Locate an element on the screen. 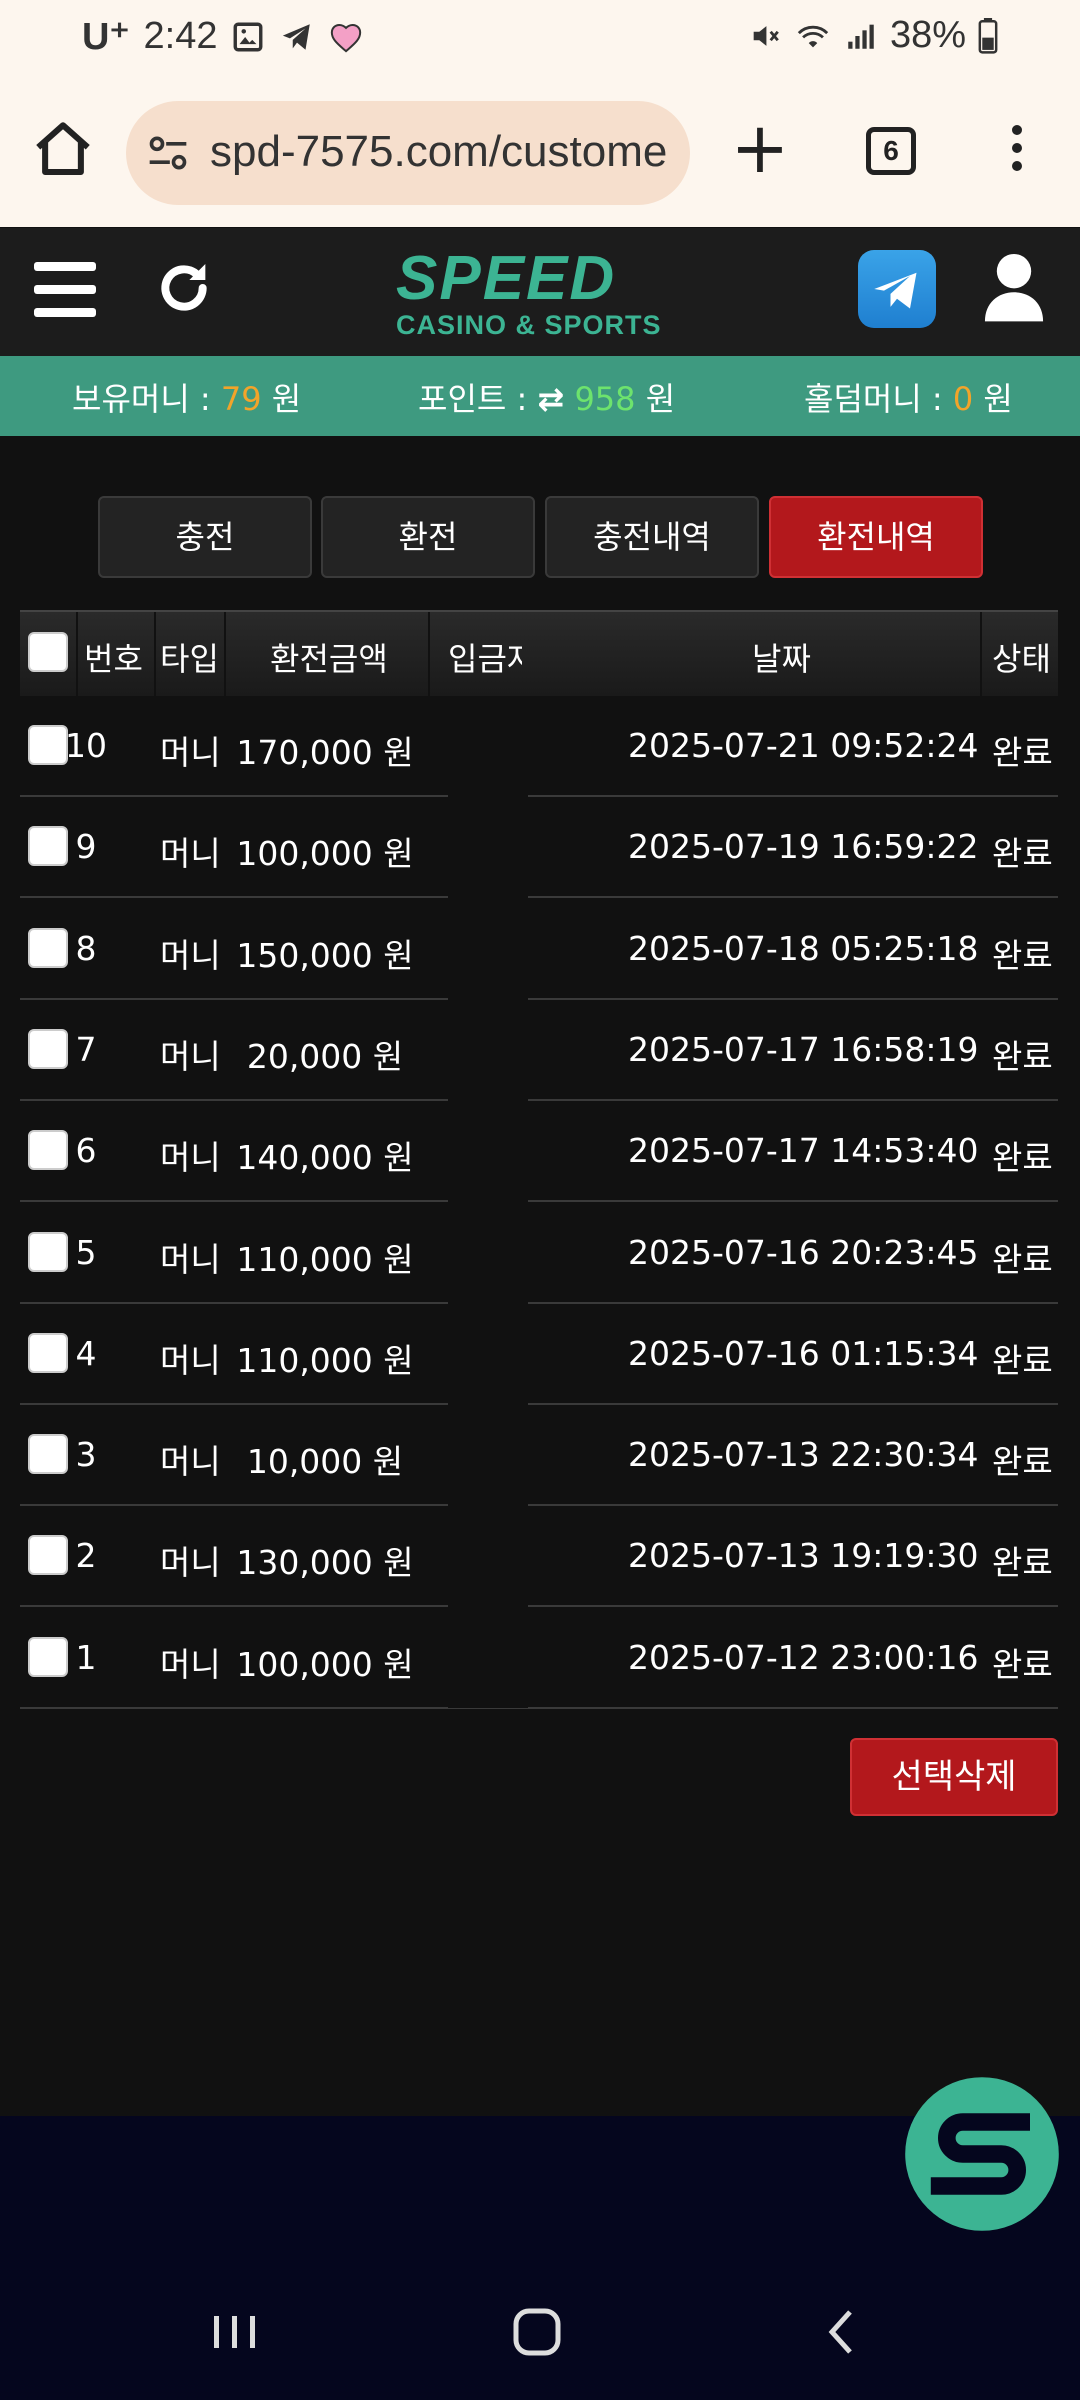 This screenshot has width=1080, height=2400. site-logo: SPEED CASINO & SPORTS is located at coordinates (541, 296).